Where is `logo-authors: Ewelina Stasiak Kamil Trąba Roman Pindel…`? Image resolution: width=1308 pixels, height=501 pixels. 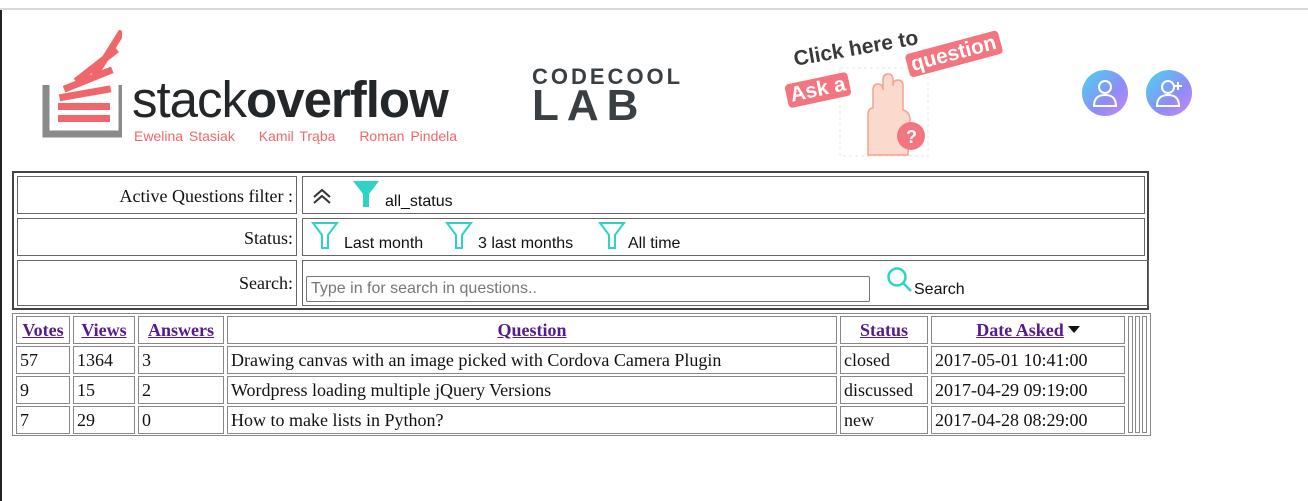 logo-authors: Ewelina Stasiak Kamil Trąba Roman Pindel… is located at coordinates (304, 136).